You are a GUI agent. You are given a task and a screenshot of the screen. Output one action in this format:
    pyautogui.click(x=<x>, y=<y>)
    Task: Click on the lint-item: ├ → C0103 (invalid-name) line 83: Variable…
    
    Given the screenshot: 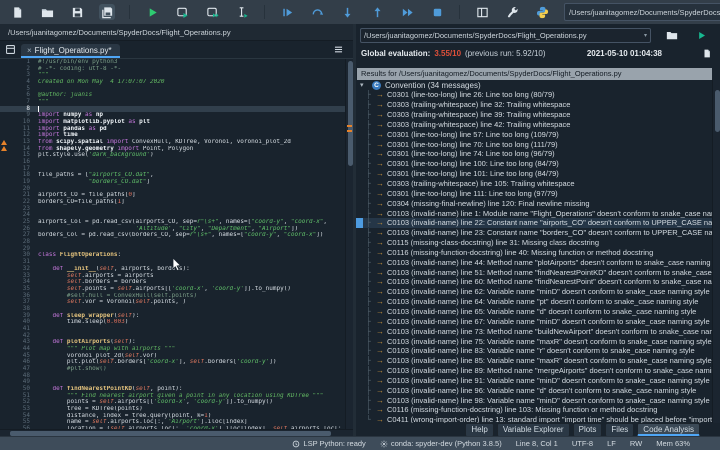 What is the action you would take?
    pyautogui.click(x=534, y=351)
    